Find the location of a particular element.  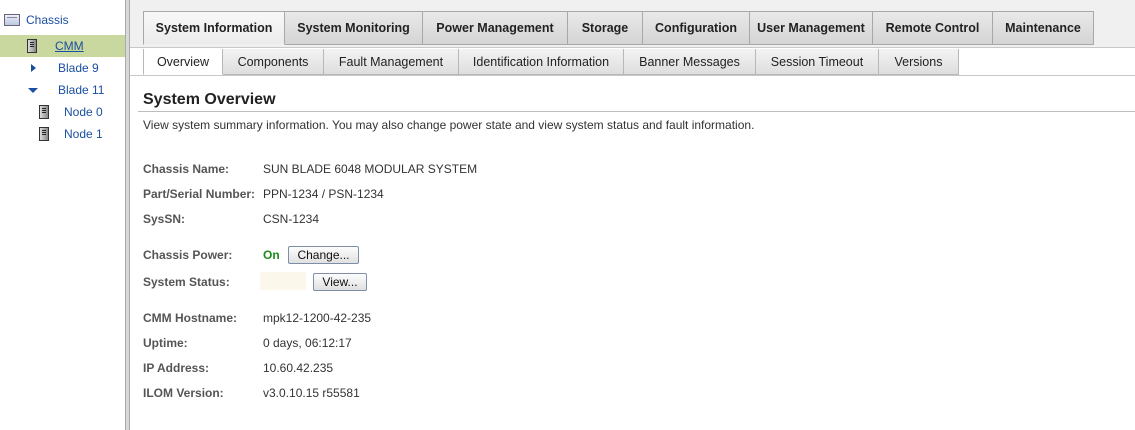

tree-item-chassis: Chassis is located at coordinates (63, 20).